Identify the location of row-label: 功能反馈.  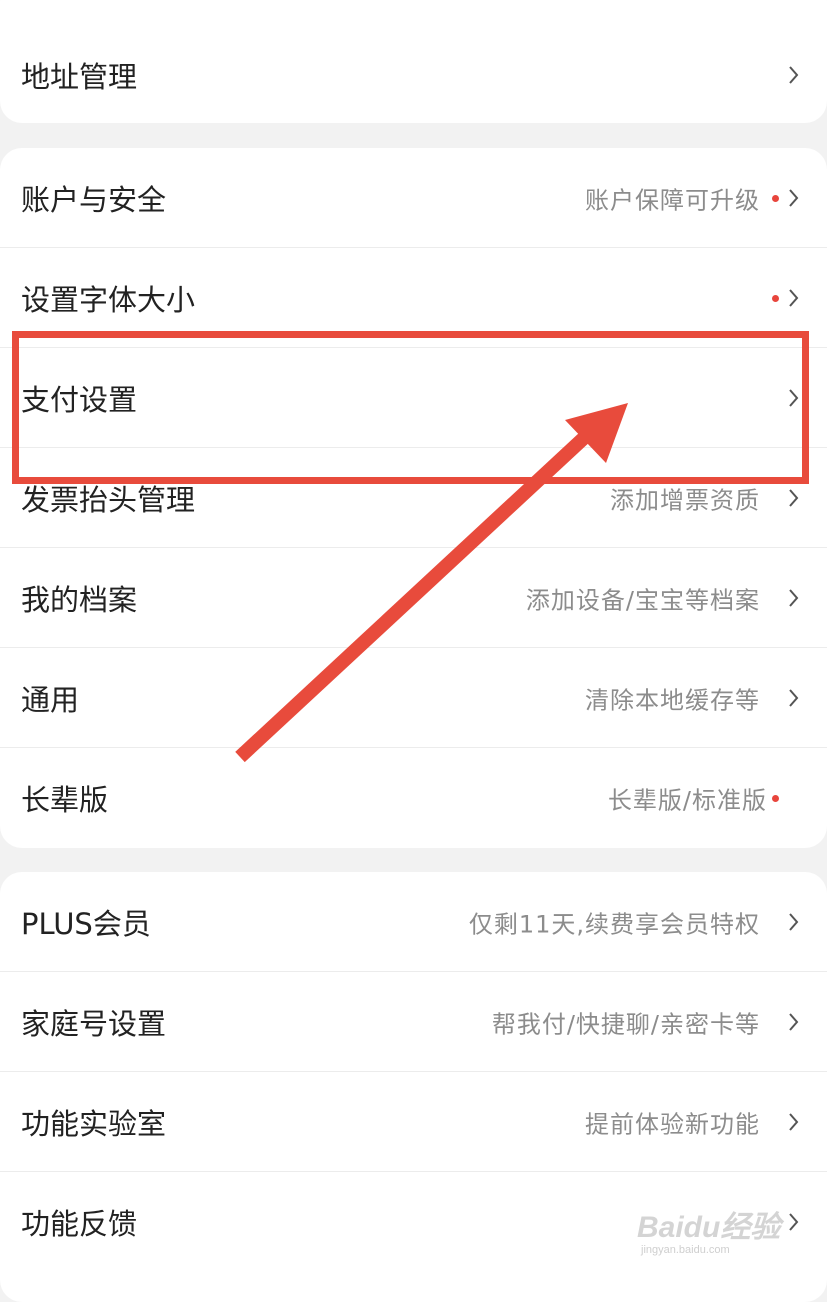
(79, 1224).